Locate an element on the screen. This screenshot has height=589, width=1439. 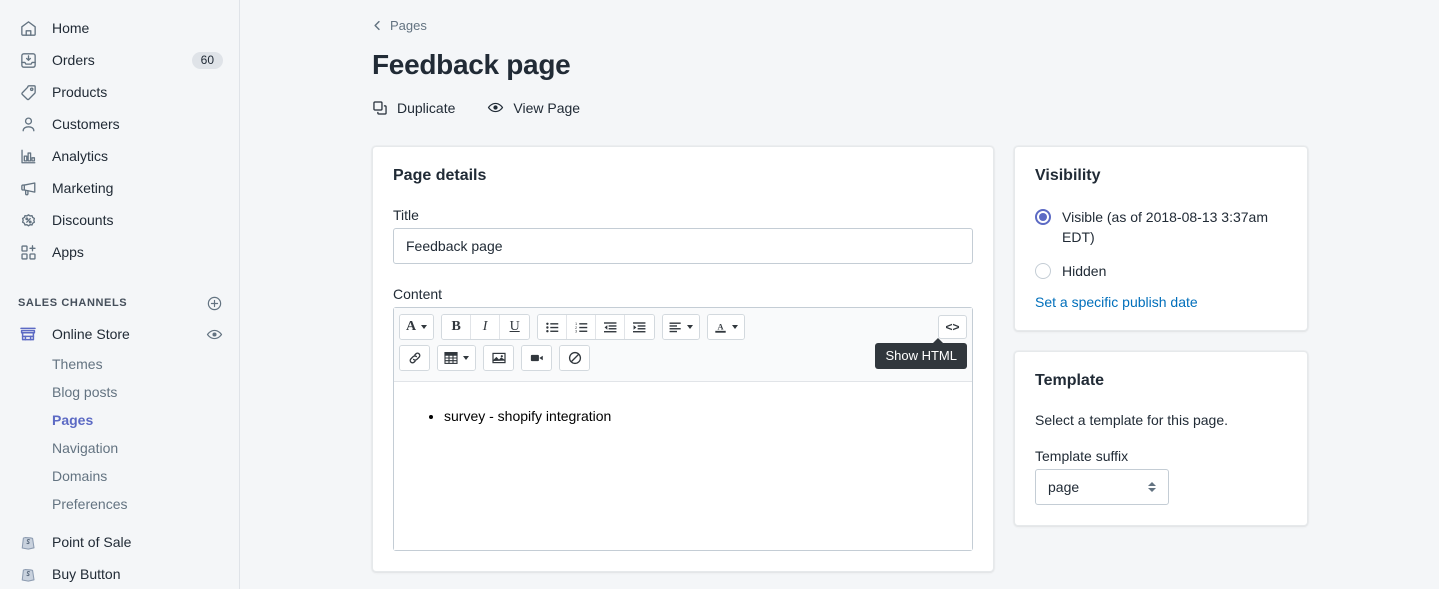
sidebar-item-domains: Domains is located at coordinates (119, 476).